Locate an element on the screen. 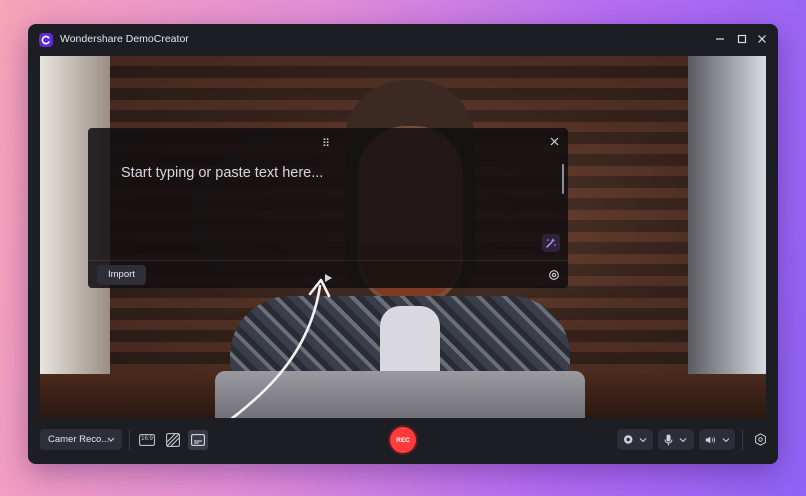  camera-source-dropdown is located at coordinates (635, 439).